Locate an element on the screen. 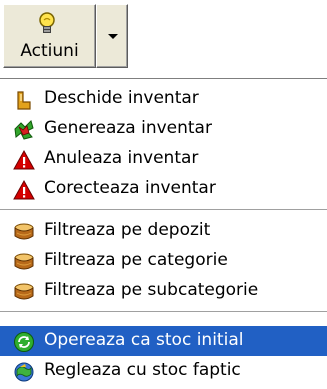 The height and width of the screenshot is (389, 327). menu-item-label: Opereaza ca stoc initial is located at coordinates (144, 340).